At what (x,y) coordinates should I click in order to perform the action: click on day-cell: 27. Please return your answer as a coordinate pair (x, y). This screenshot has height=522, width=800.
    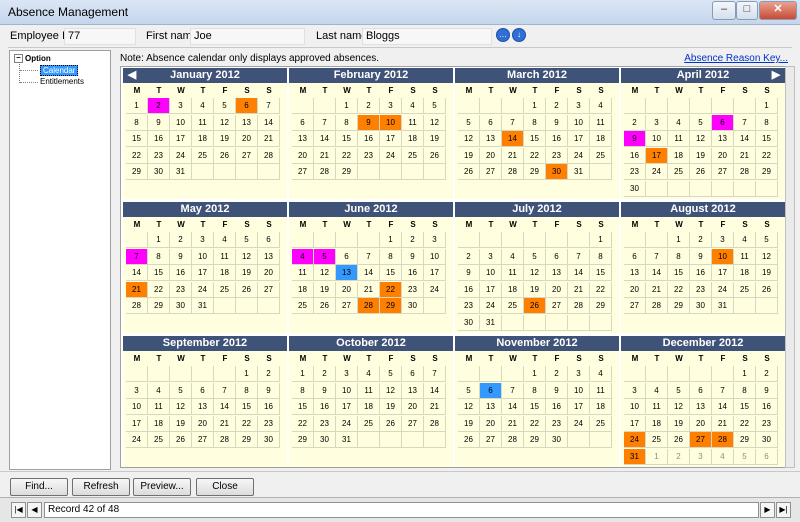
    Looking at the image, I should click on (203, 440).